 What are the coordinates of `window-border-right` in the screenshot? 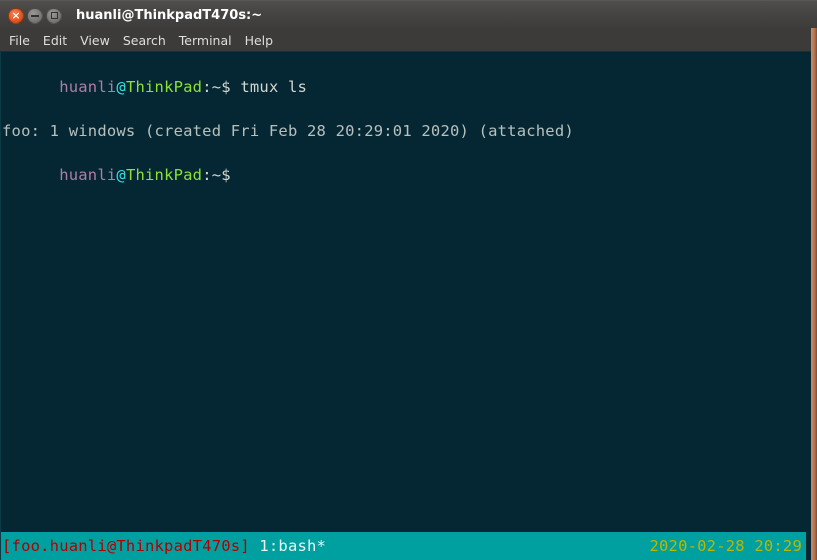 It's located at (814, 294).